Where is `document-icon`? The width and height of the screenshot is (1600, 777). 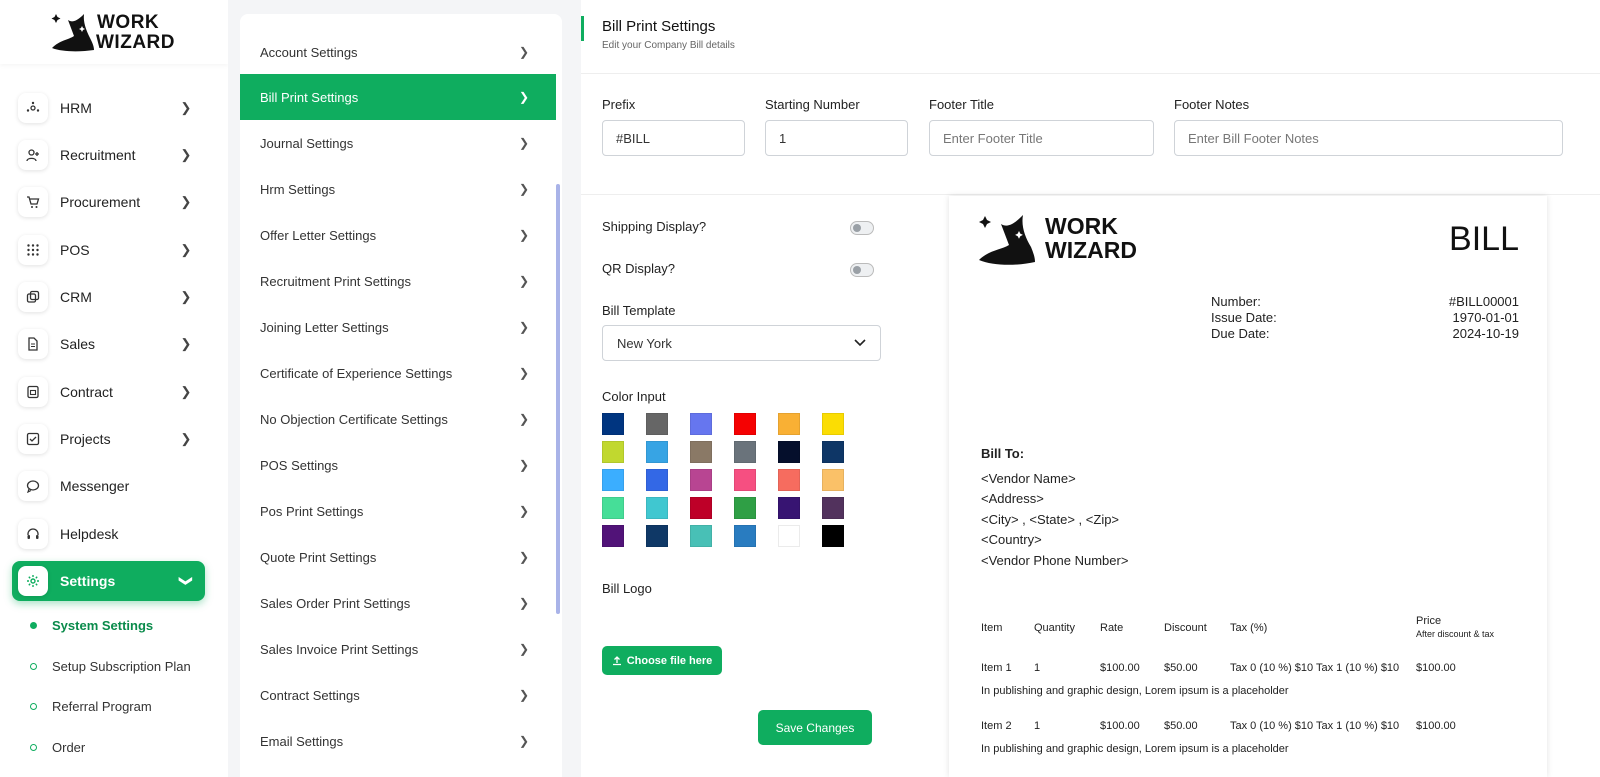 document-icon is located at coordinates (33, 344).